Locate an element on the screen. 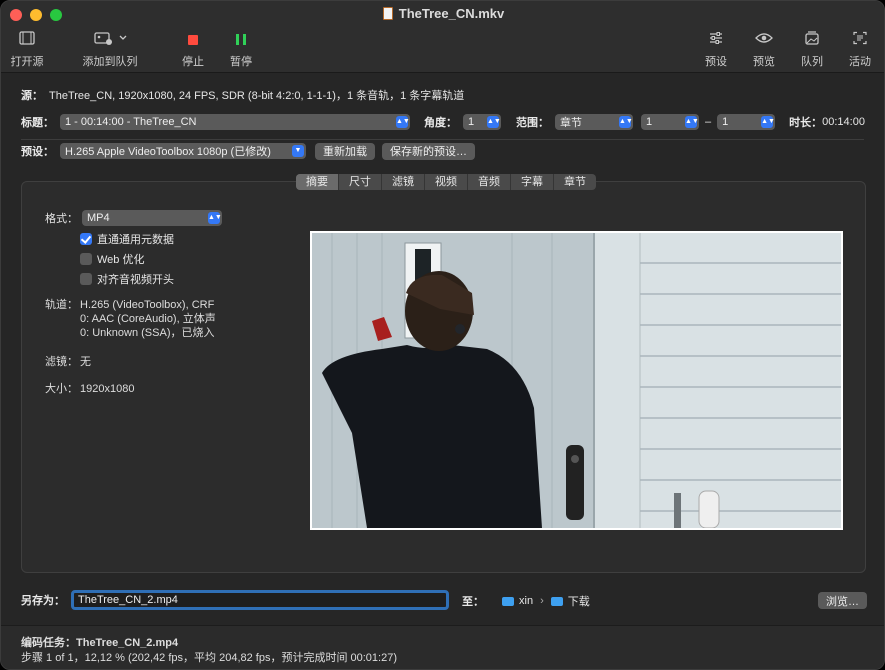 The image size is (885, 670). tab-dimensions: 尺寸 is located at coordinates (360, 182).